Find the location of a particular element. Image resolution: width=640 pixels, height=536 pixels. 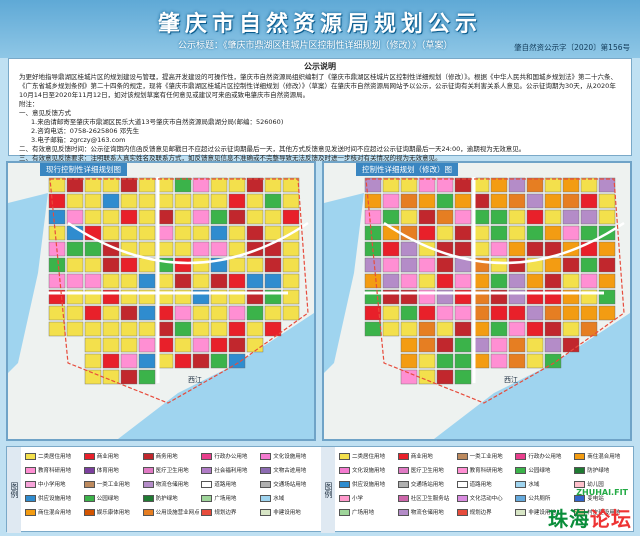

legend-label: 体育用地 is located at coordinates (107, 471).